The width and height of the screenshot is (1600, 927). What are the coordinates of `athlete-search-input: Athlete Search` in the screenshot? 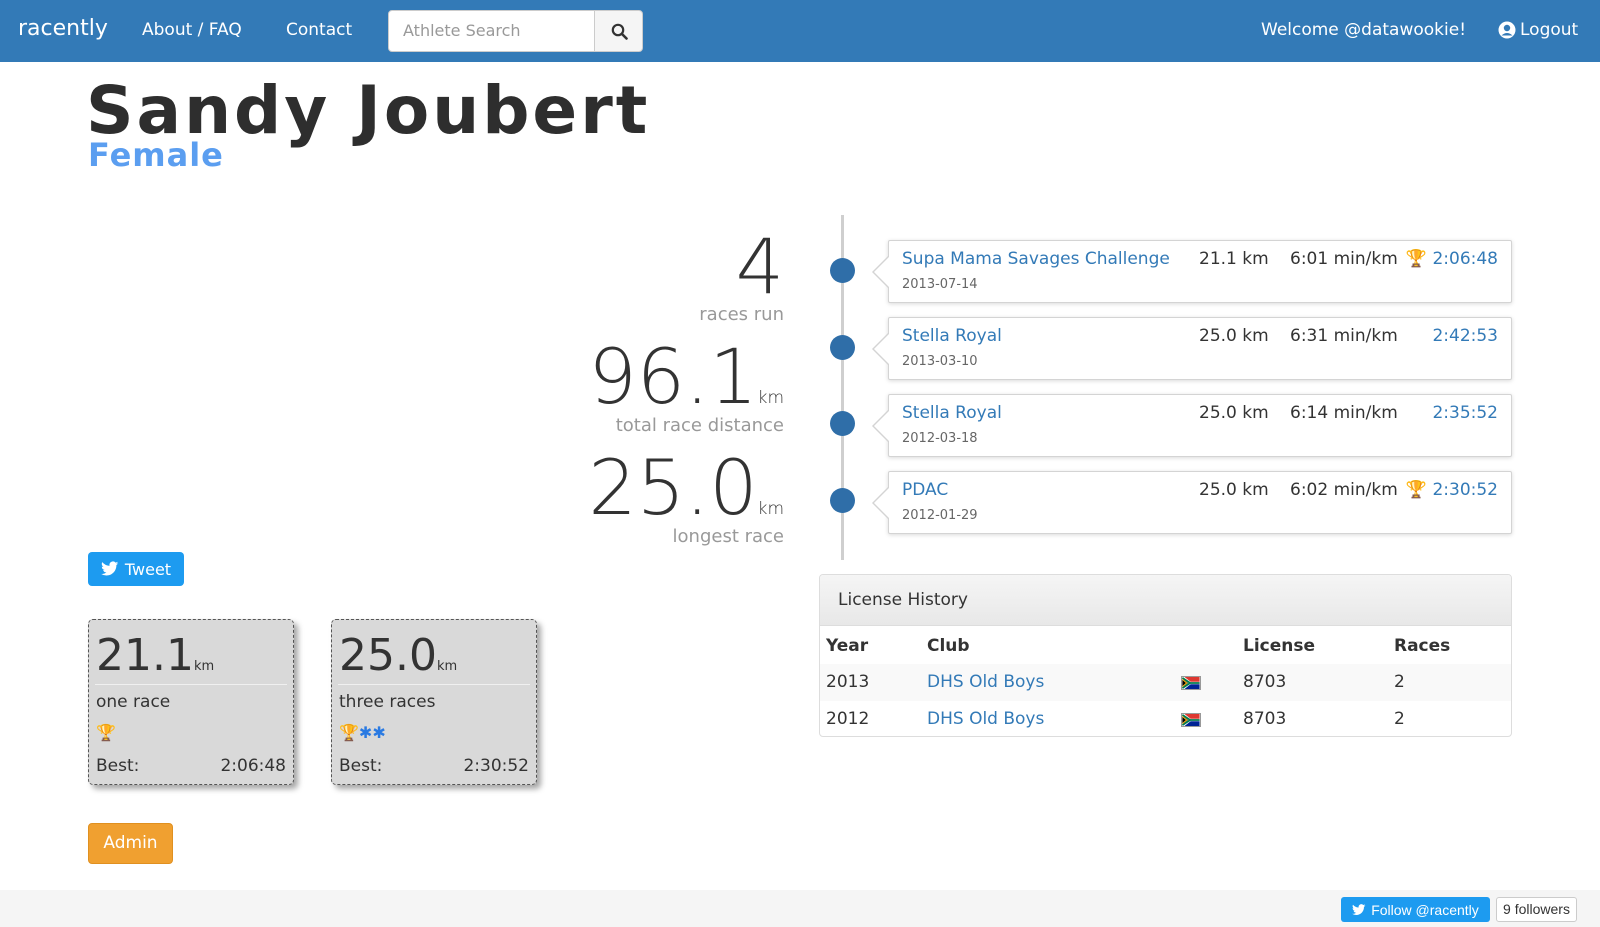 It's located at (491, 31).